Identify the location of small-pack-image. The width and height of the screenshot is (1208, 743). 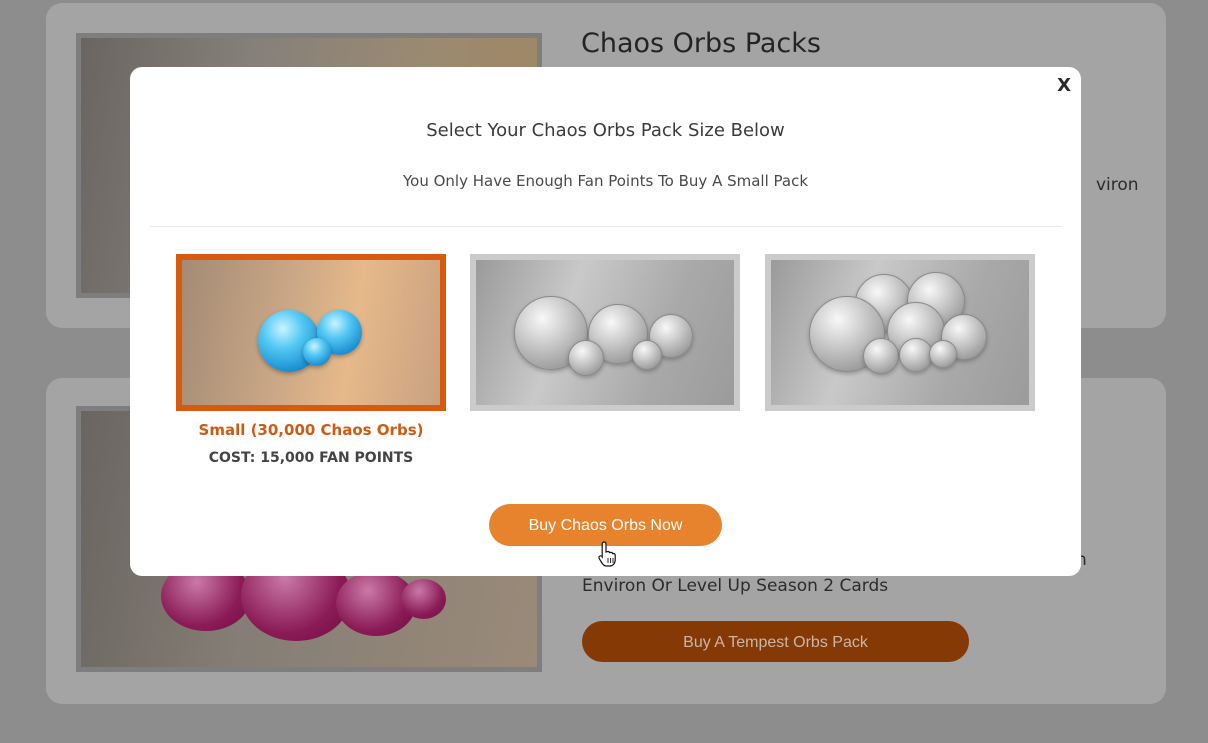
(311, 332).